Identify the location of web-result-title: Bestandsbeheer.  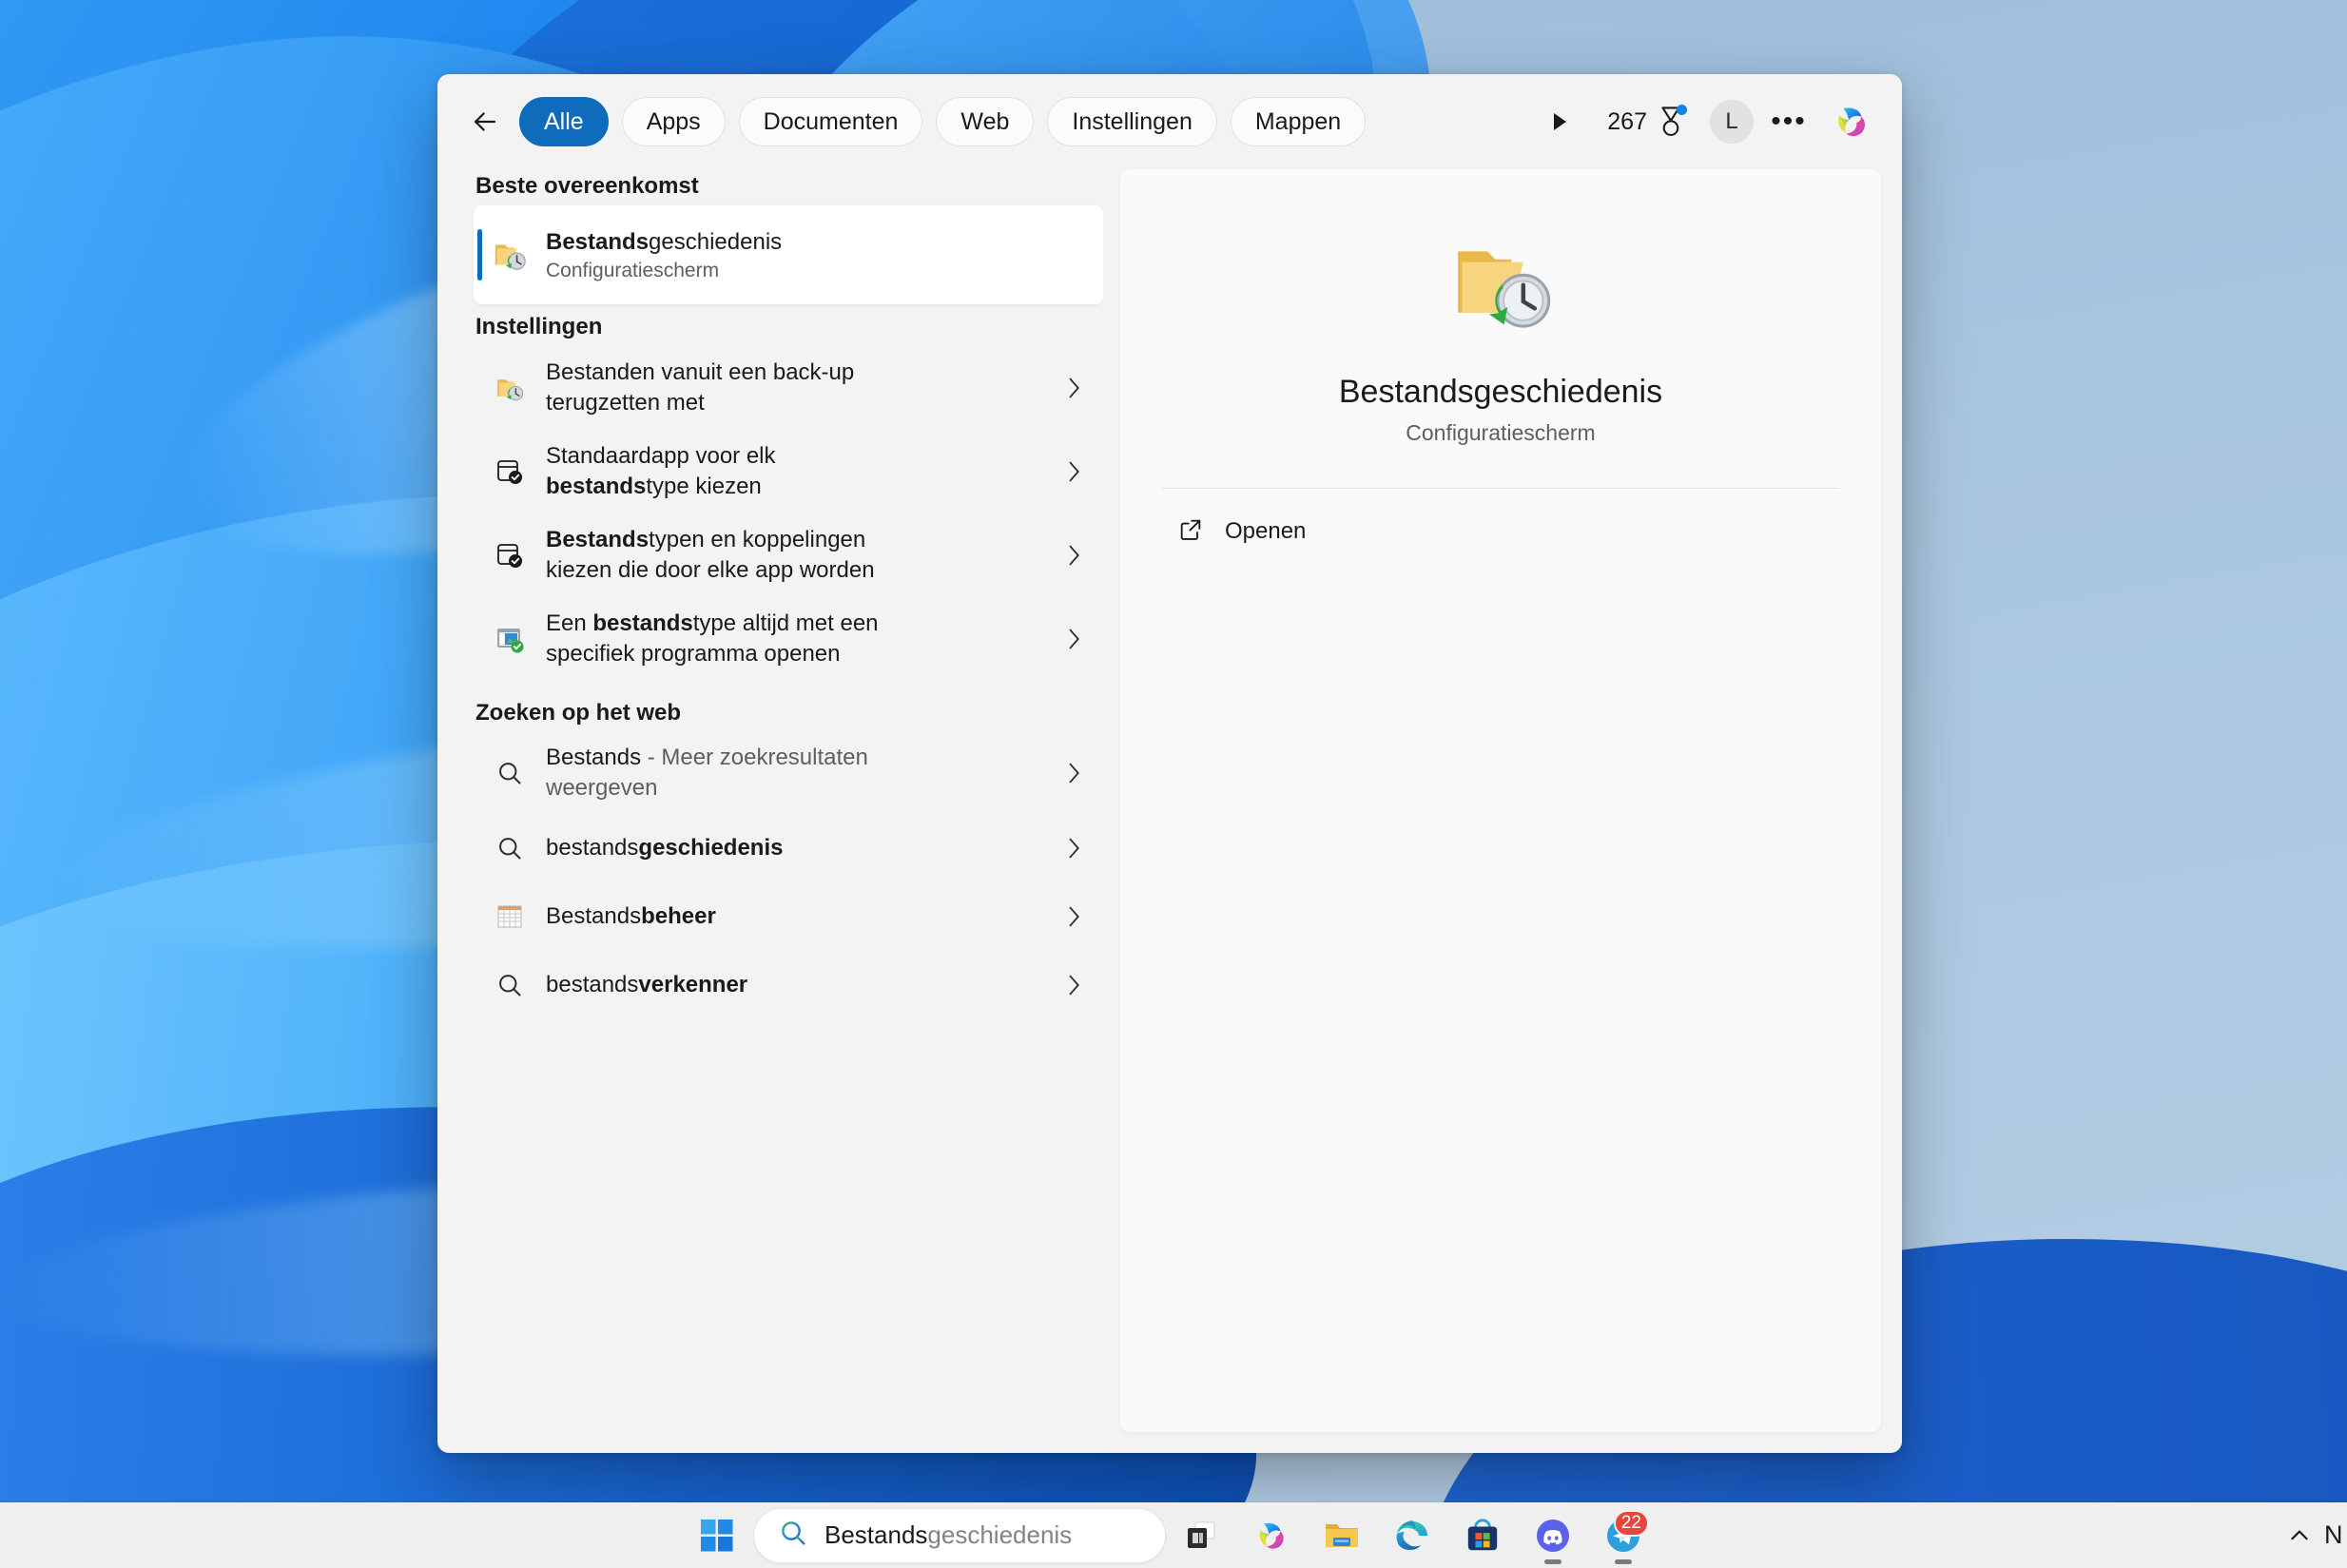
(794, 916).